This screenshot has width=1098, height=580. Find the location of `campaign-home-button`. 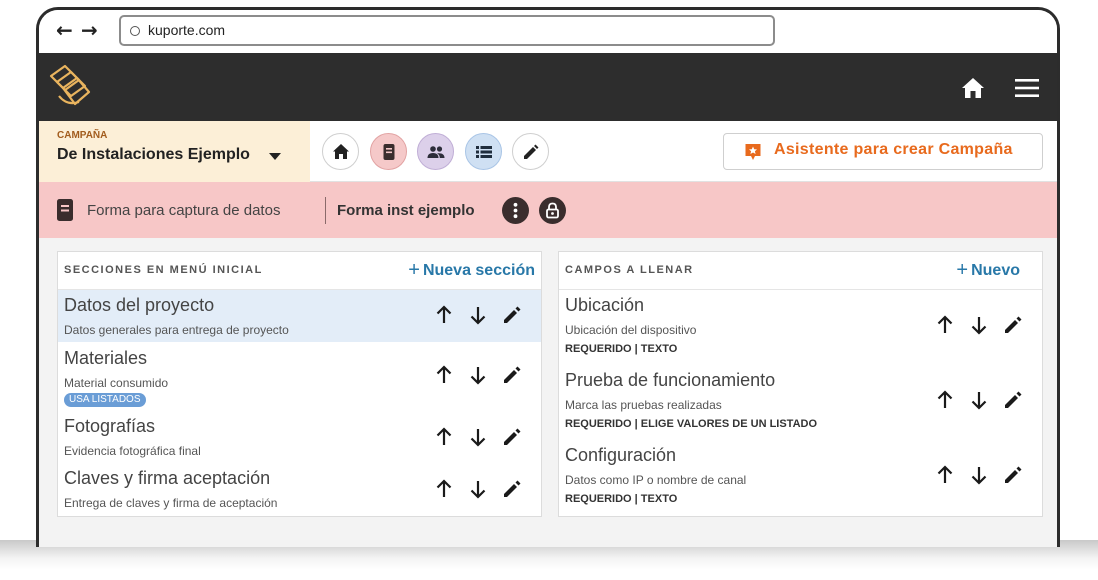

campaign-home-button is located at coordinates (340, 151).